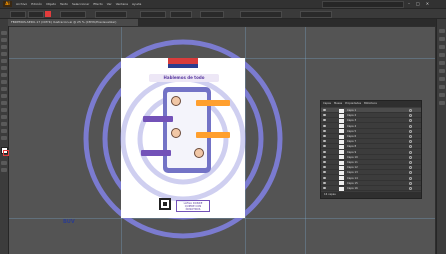 This screenshot has height=254, width=446. I want to click on screen-mode-icon, so click(4, 170).